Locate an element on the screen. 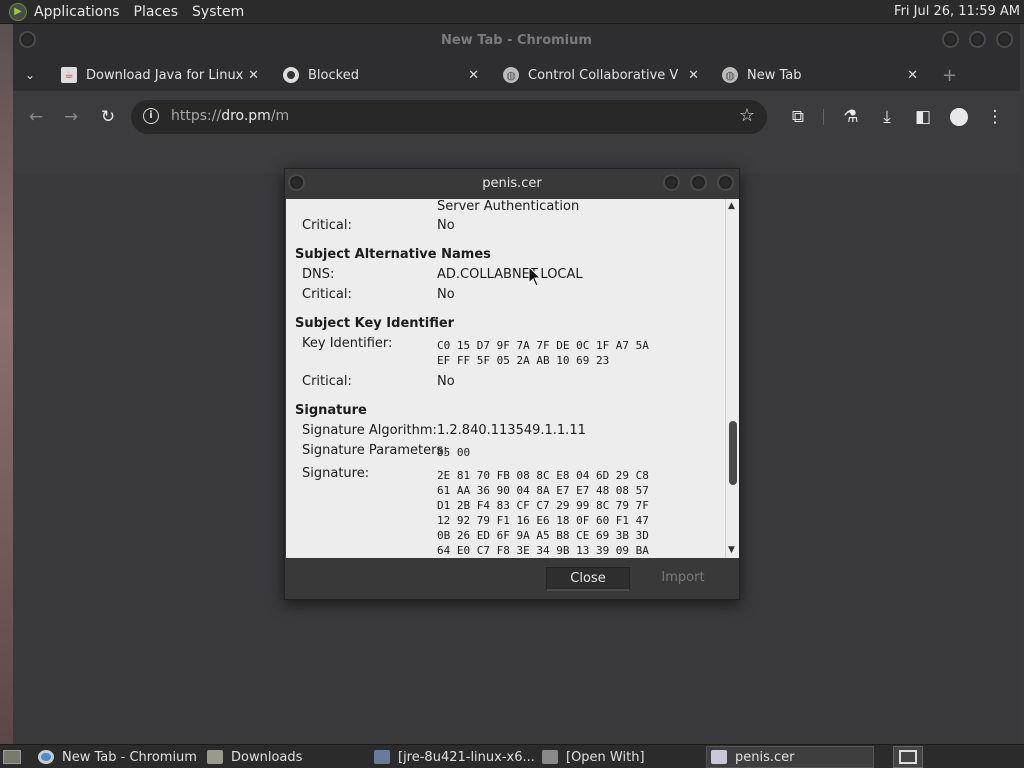  window-title-bar: New Tab - Chromium is located at coordinates (516, 40).